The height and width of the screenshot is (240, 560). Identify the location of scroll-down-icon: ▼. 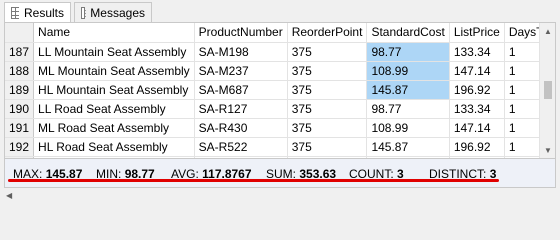
(547, 150).